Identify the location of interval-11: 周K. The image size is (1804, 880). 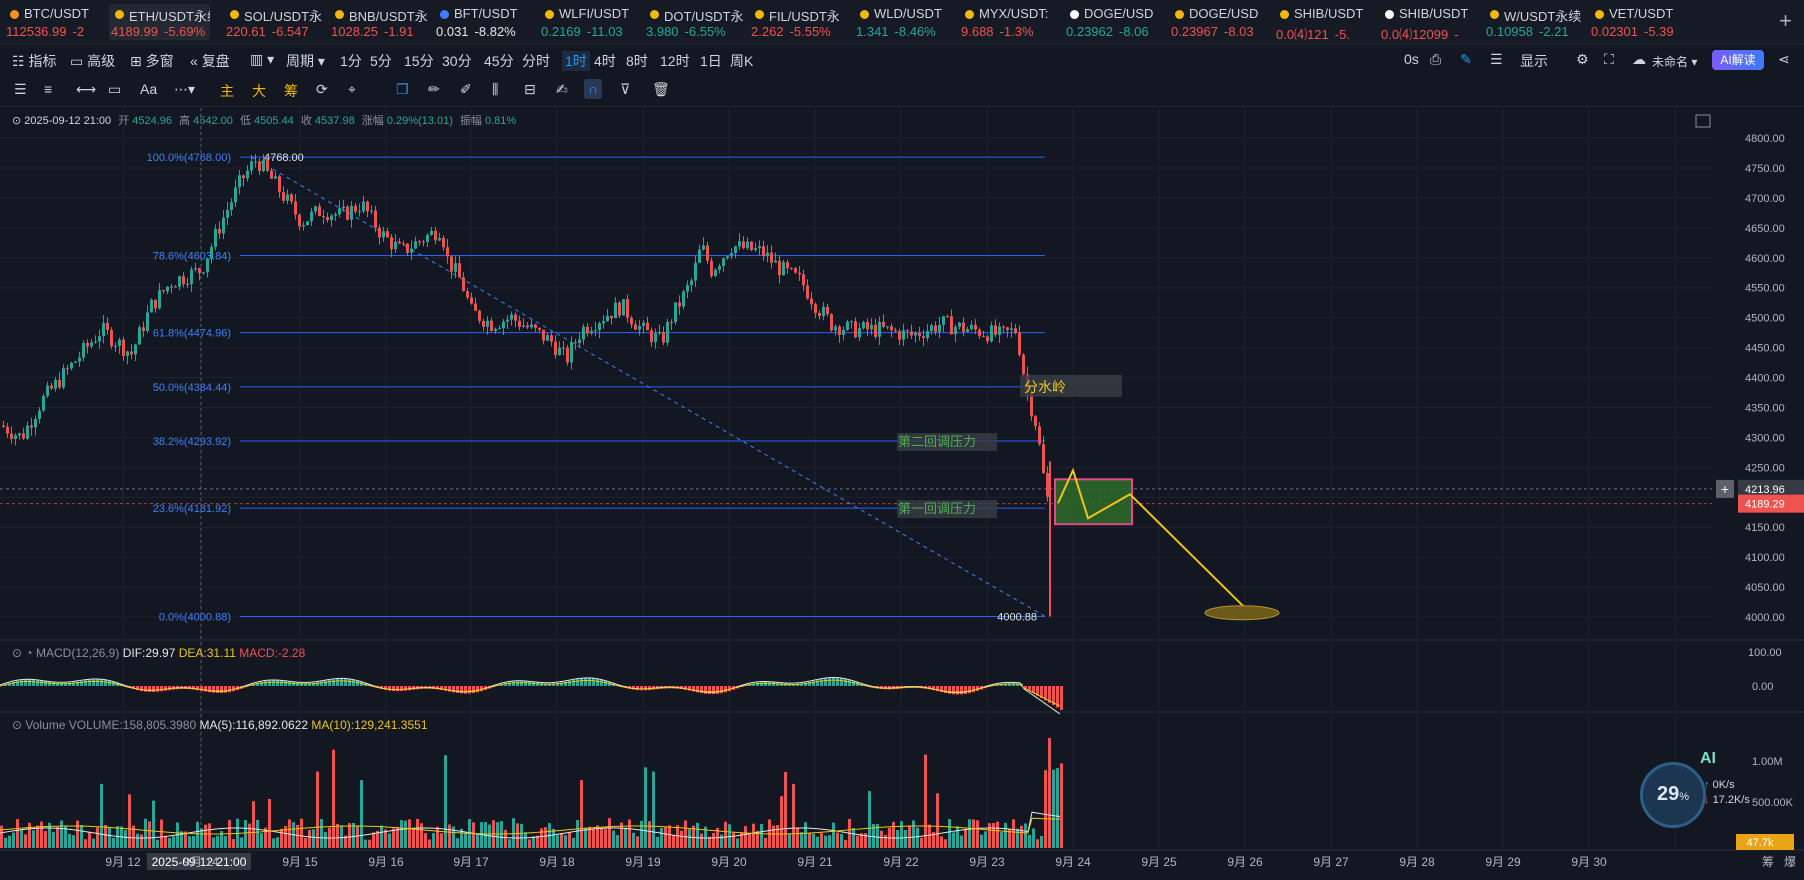
(741, 61).